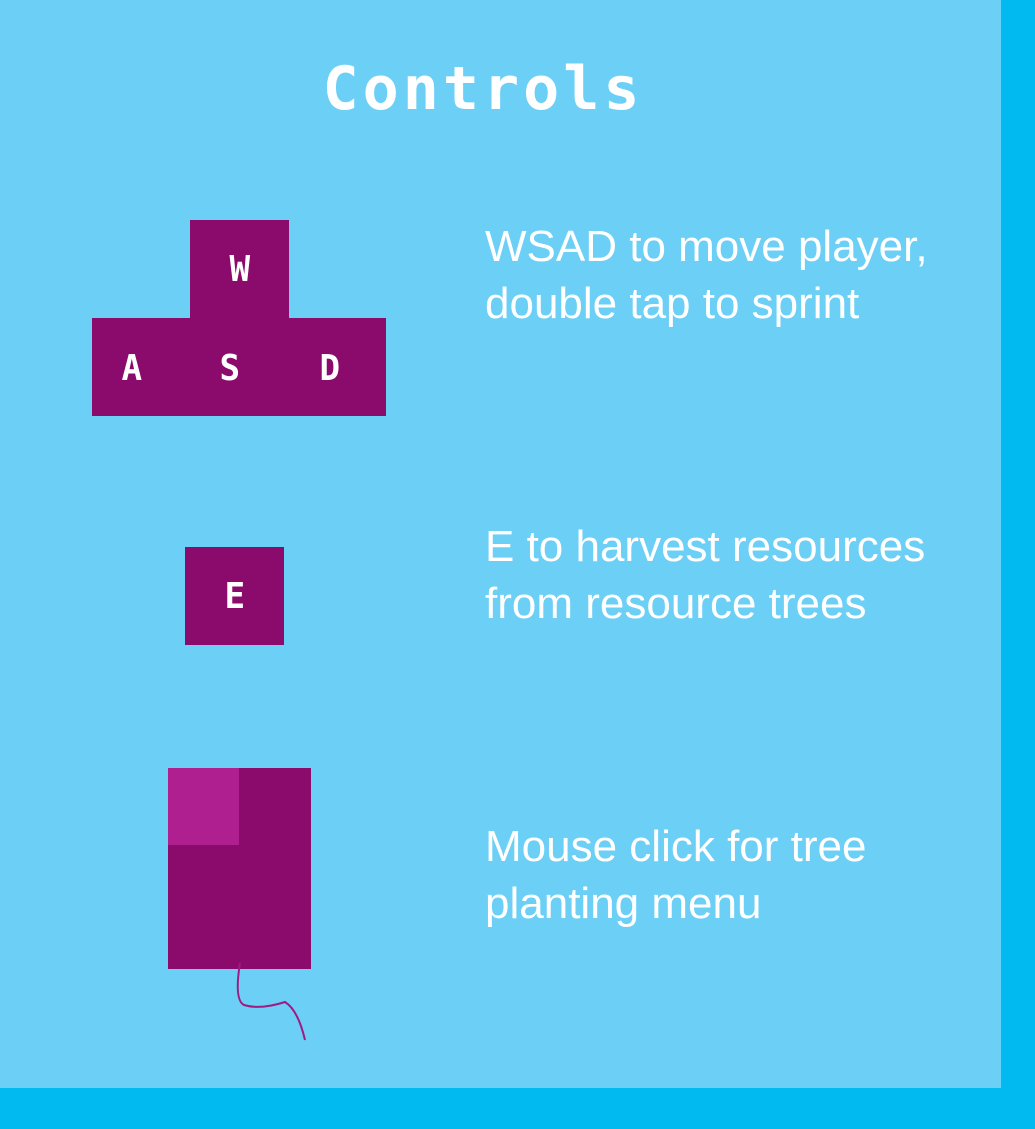 Image resolution: width=1035 pixels, height=1129 pixels. Describe the element at coordinates (483, 89) in the screenshot. I see `page-title: Controls` at that location.